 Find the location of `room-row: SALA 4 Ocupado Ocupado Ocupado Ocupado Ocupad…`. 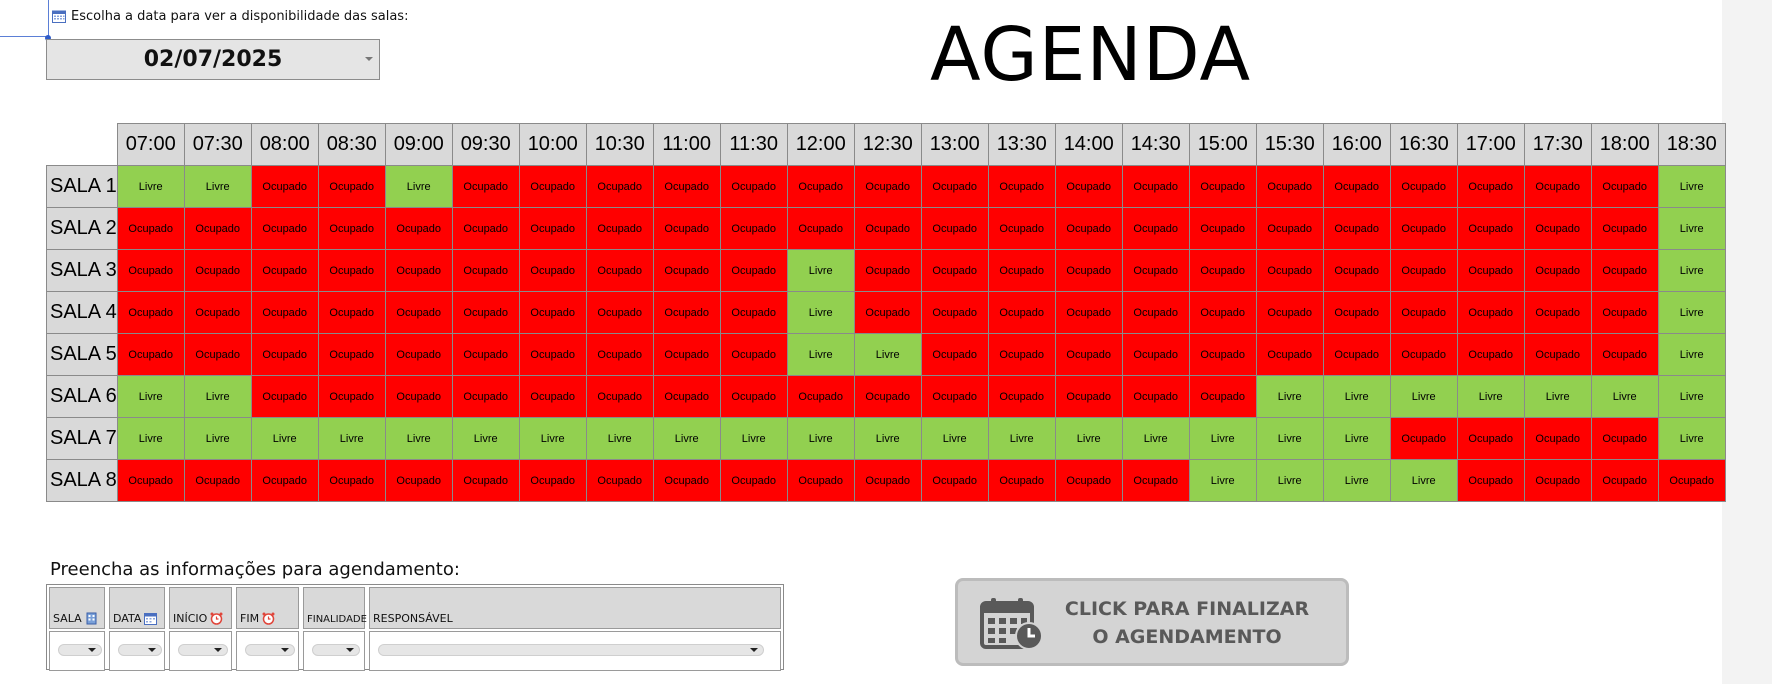

room-row: SALA 4 Ocupado Ocupado Ocupado Ocupado Ocupad… is located at coordinates (886, 312).